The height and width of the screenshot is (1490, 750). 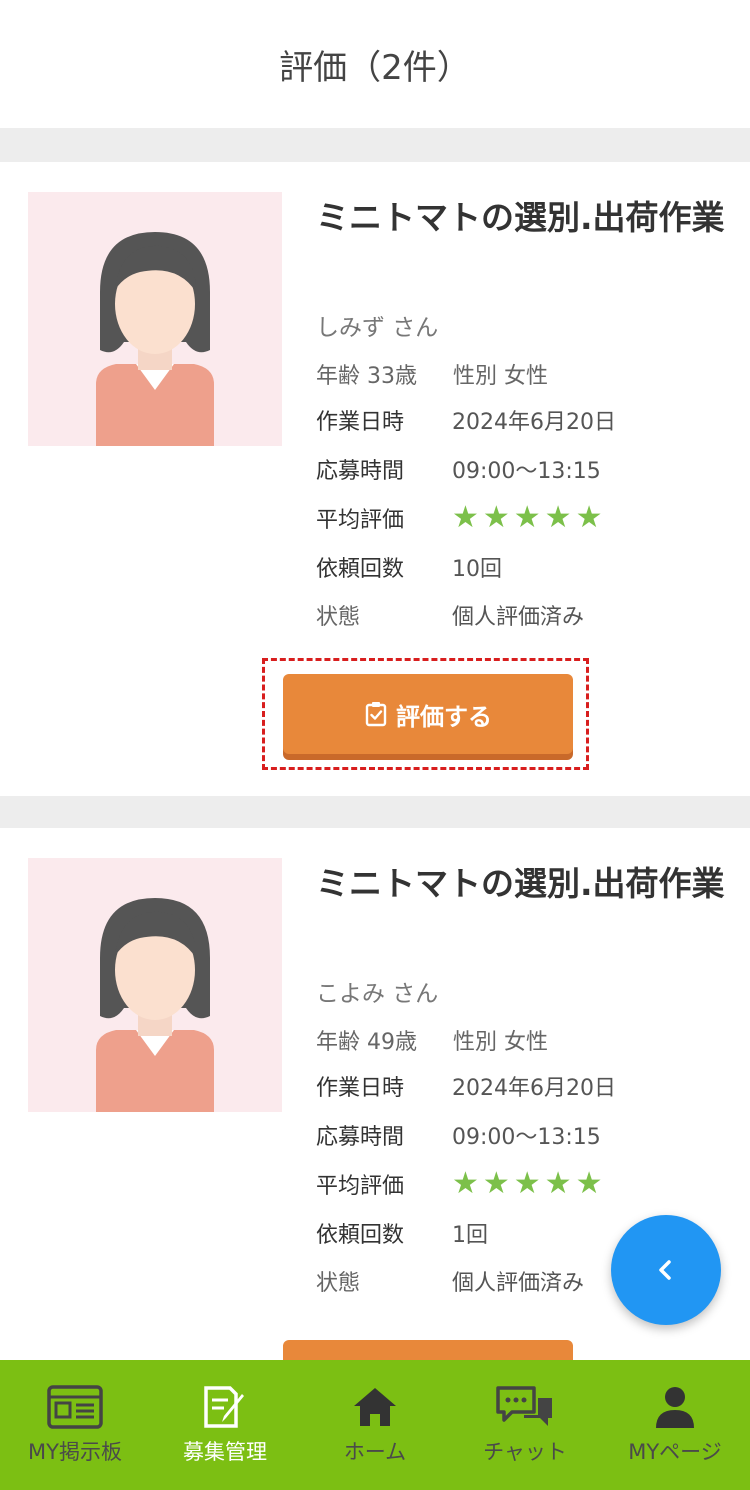 What do you see at coordinates (75, 1407) in the screenshot?
I see `bulletin-board-icon` at bounding box center [75, 1407].